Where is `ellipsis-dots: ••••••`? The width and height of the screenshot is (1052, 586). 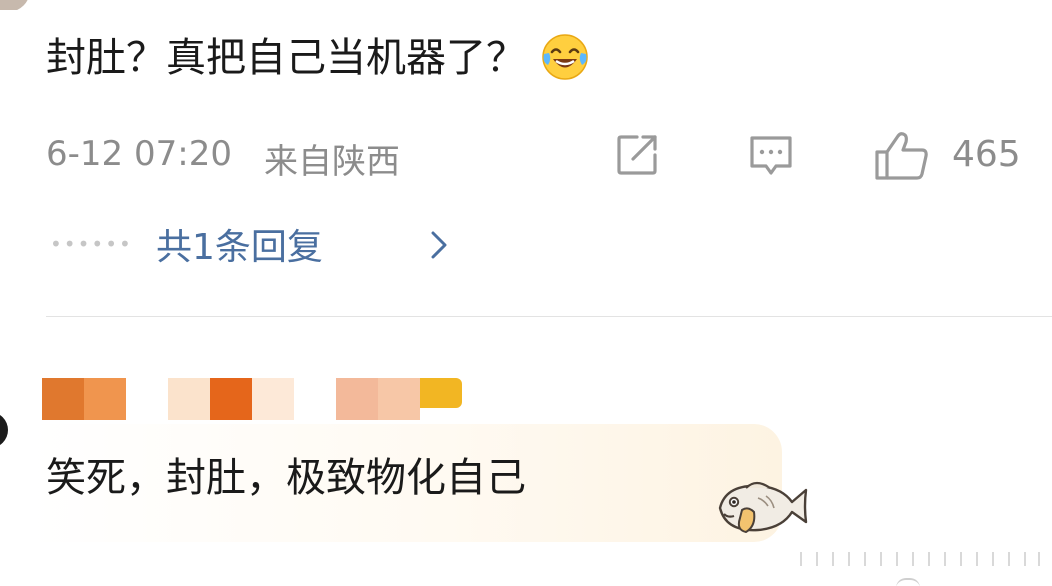
ellipsis-dots: •••••• is located at coordinates (91, 244).